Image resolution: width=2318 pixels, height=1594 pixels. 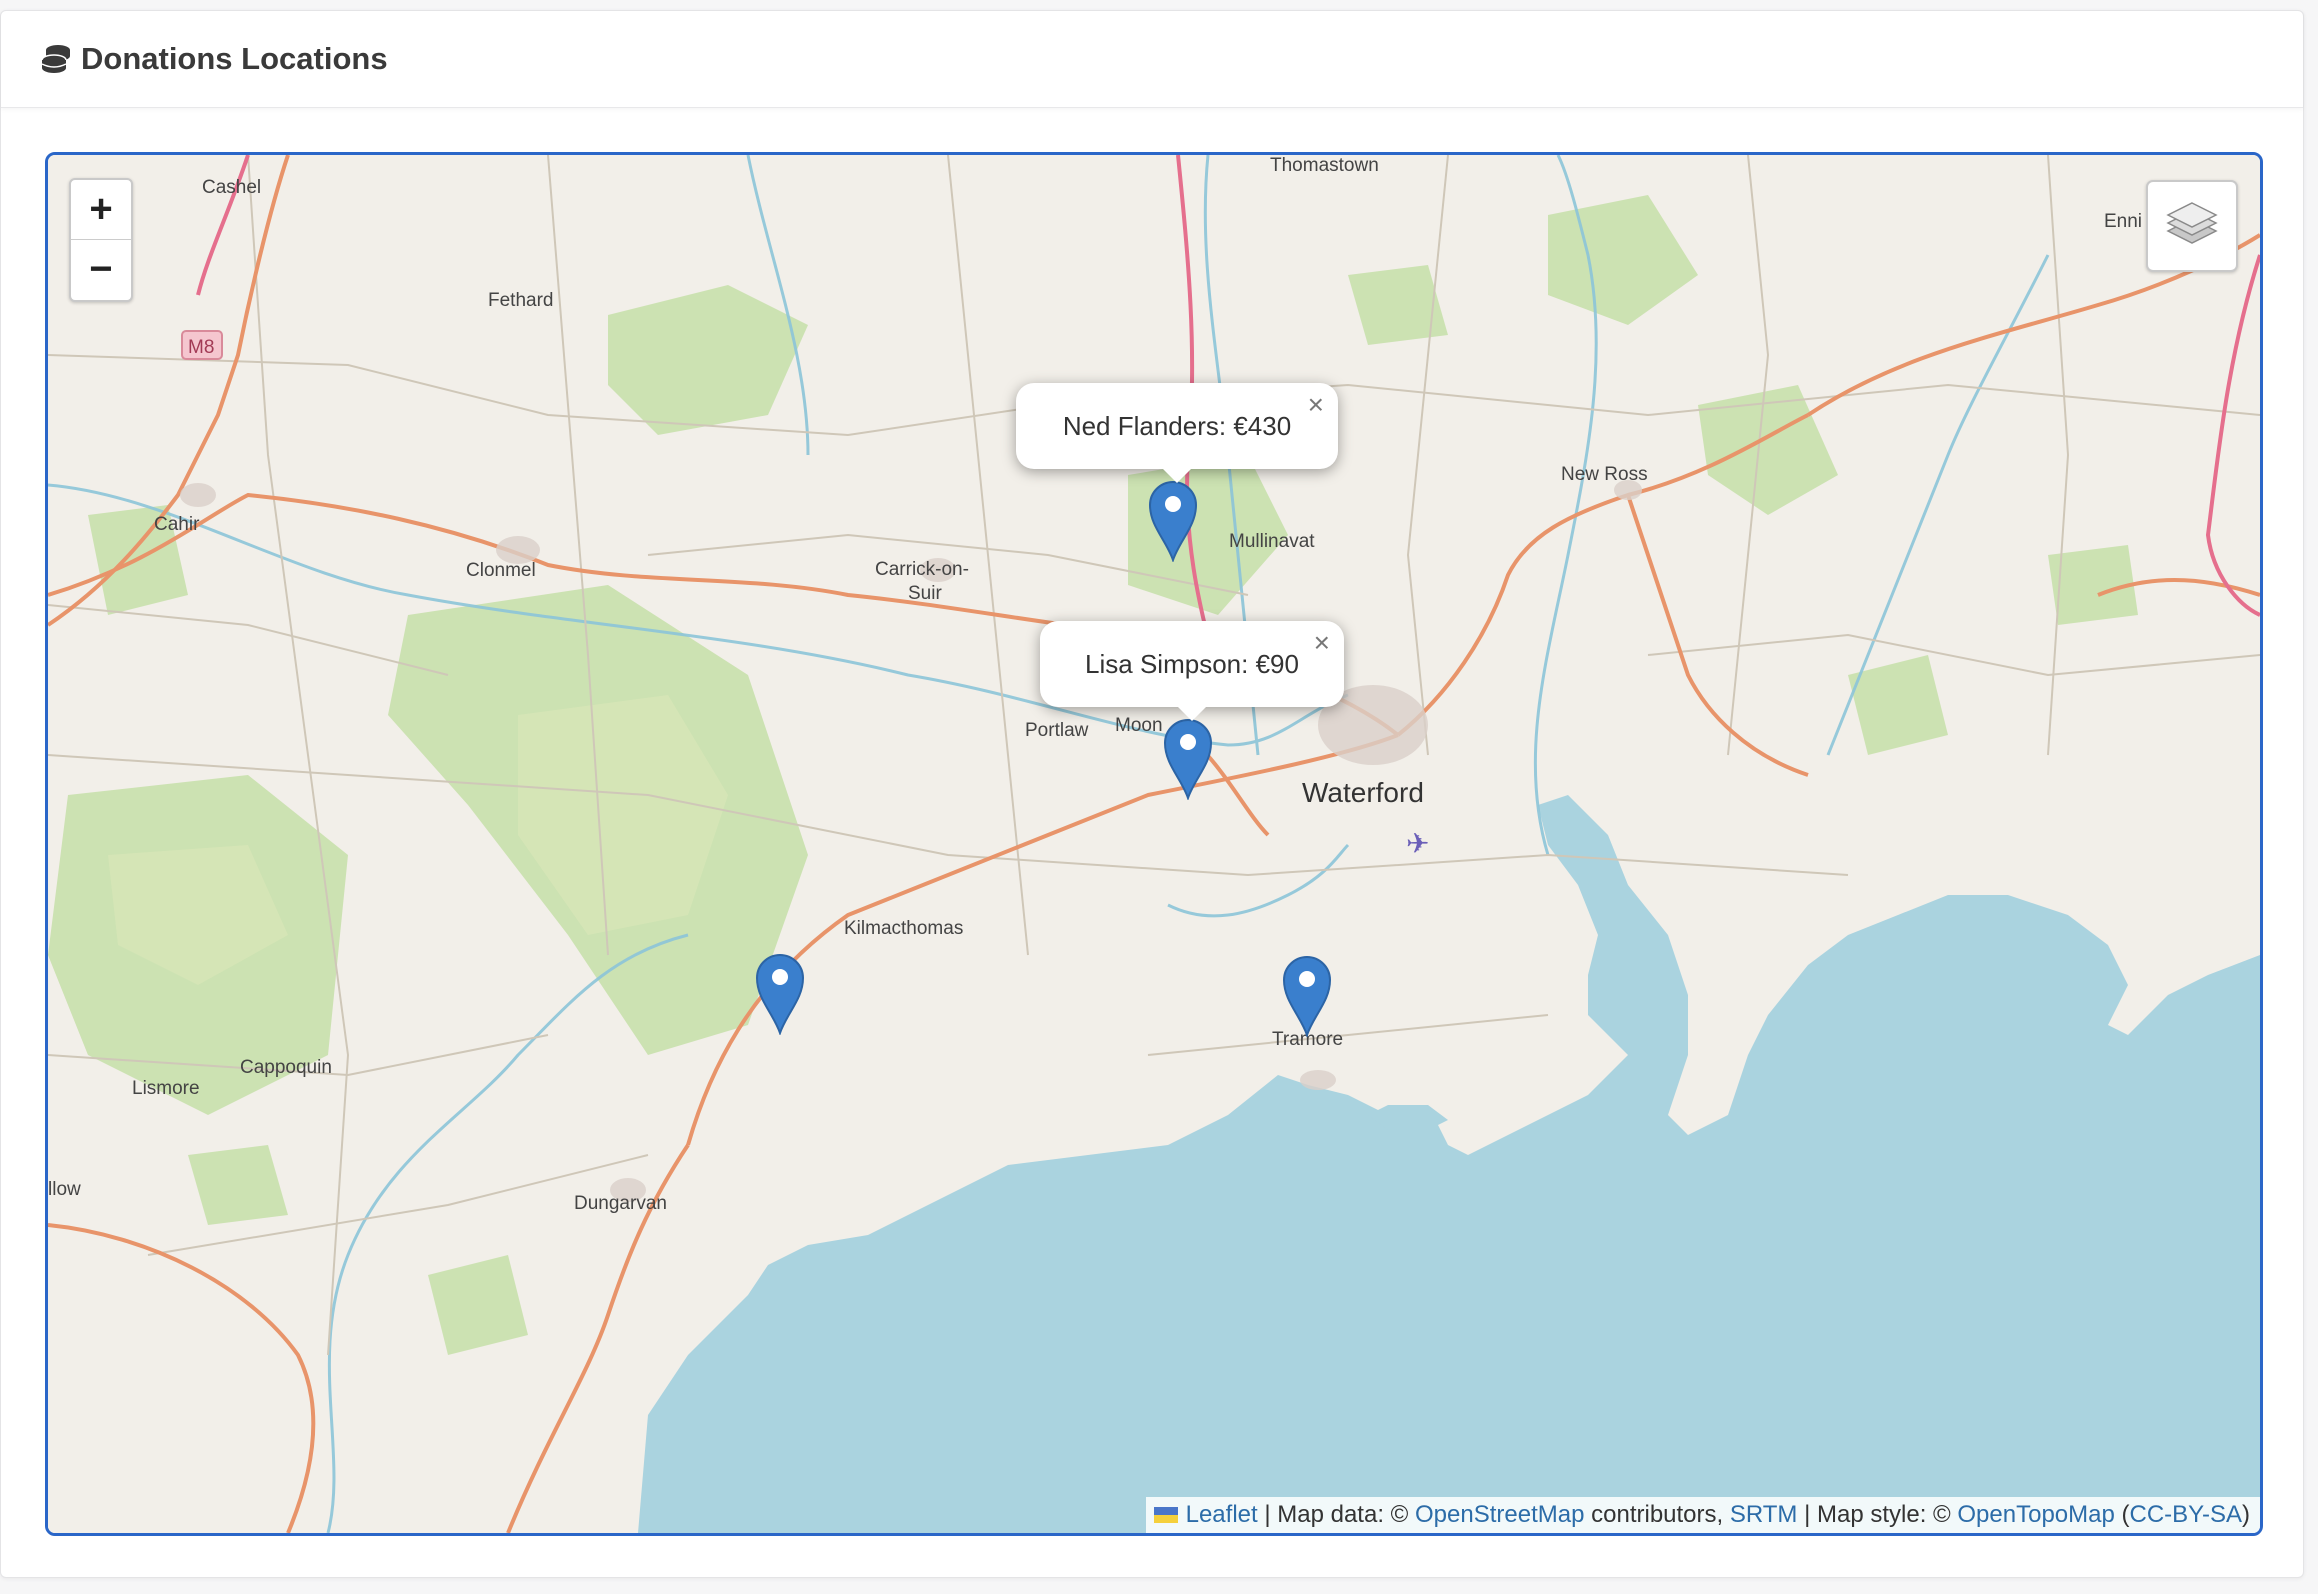 What do you see at coordinates (1188, 760) in the screenshot?
I see `map-marker-lisa-simpson` at bounding box center [1188, 760].